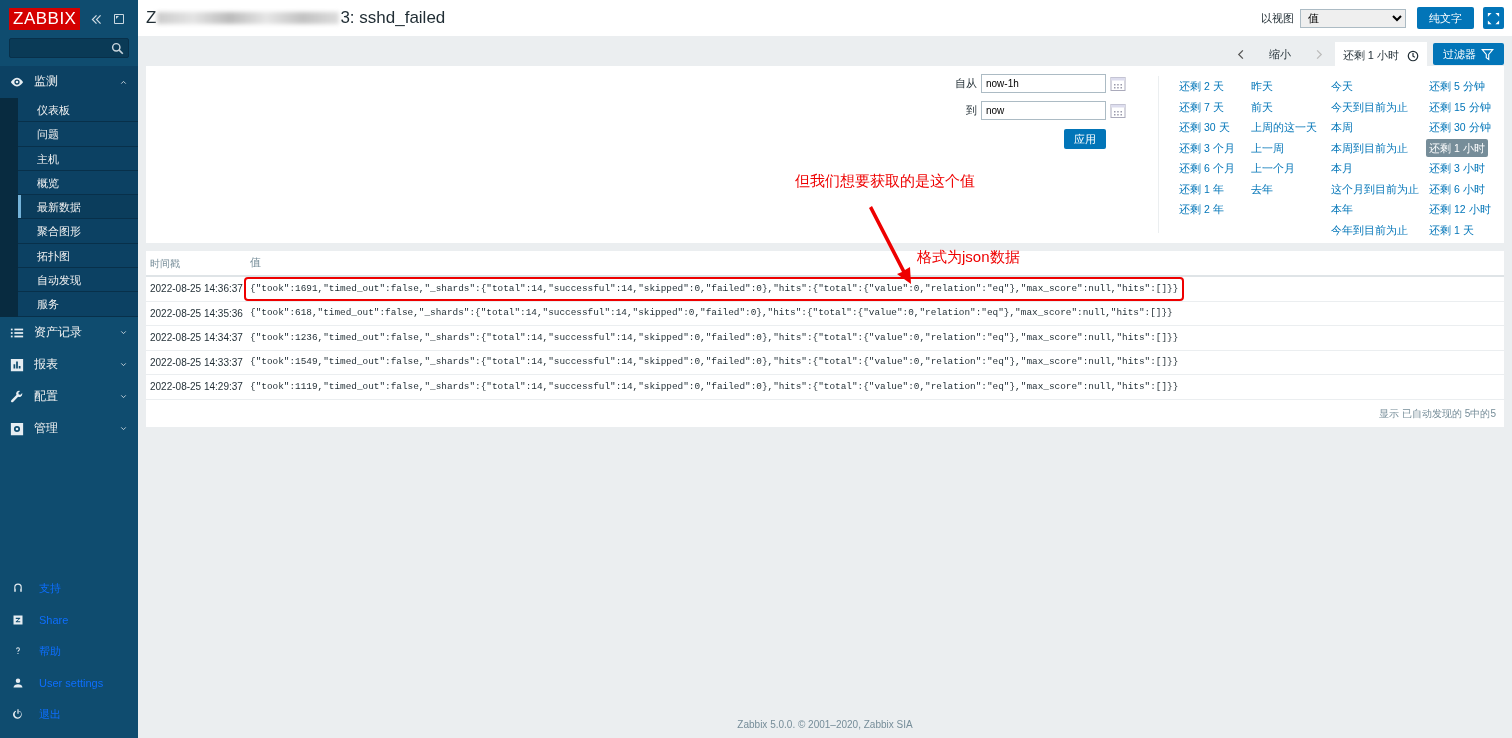 The image size is (1512, 738). I want to click on table-cell-text: 2022-08-25 14:36:37, so click(196, 289).